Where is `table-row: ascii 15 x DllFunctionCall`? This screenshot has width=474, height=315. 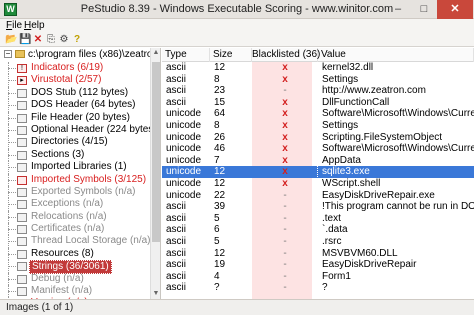
table-row: ascii 15 x DllFunctionCall is located at coordinates (318, 103).